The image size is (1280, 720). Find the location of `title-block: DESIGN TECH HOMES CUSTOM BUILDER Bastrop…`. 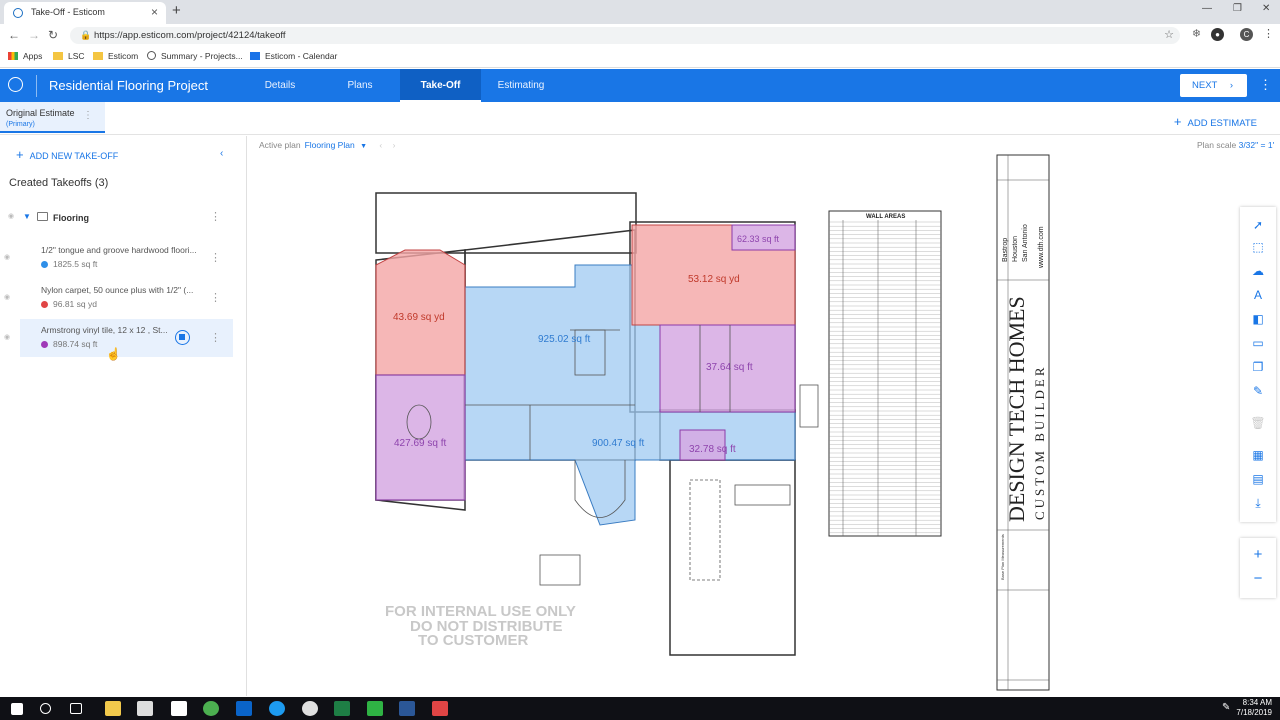

title-block: DESIGN TECH HOMES CUSTOM BUILDER Bastrop… is located at coordinates (1023, 422).